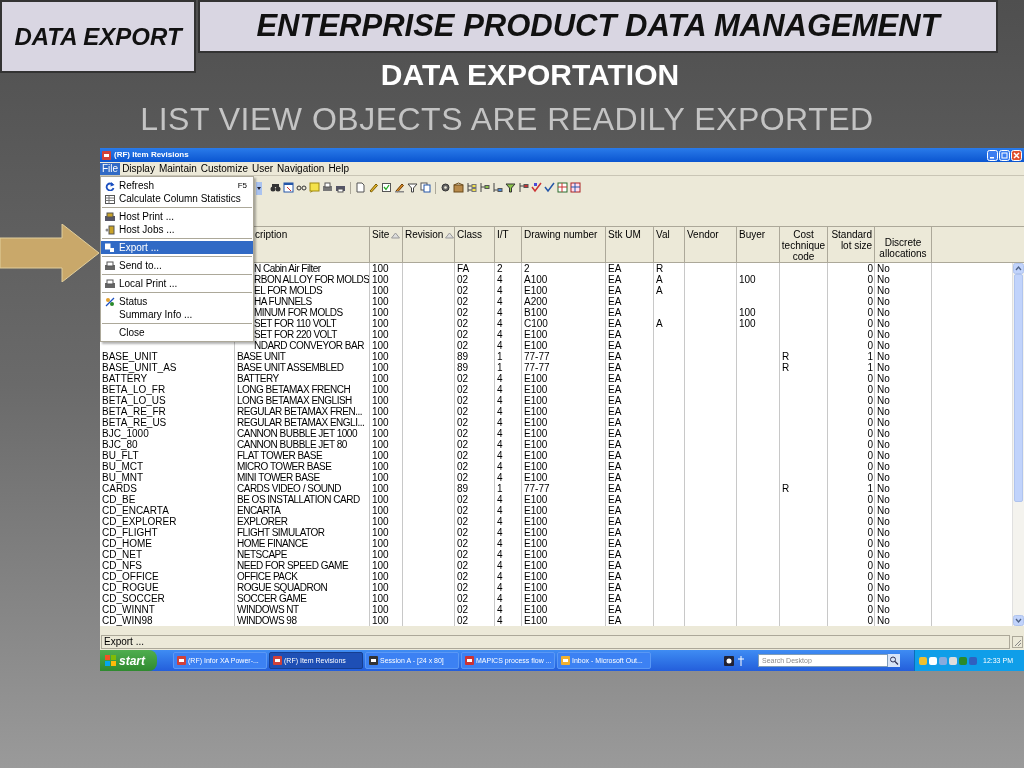  Describe the element at coordinates (624, 234) in the screenshot. I see `column-header: Stk UM` at that location.